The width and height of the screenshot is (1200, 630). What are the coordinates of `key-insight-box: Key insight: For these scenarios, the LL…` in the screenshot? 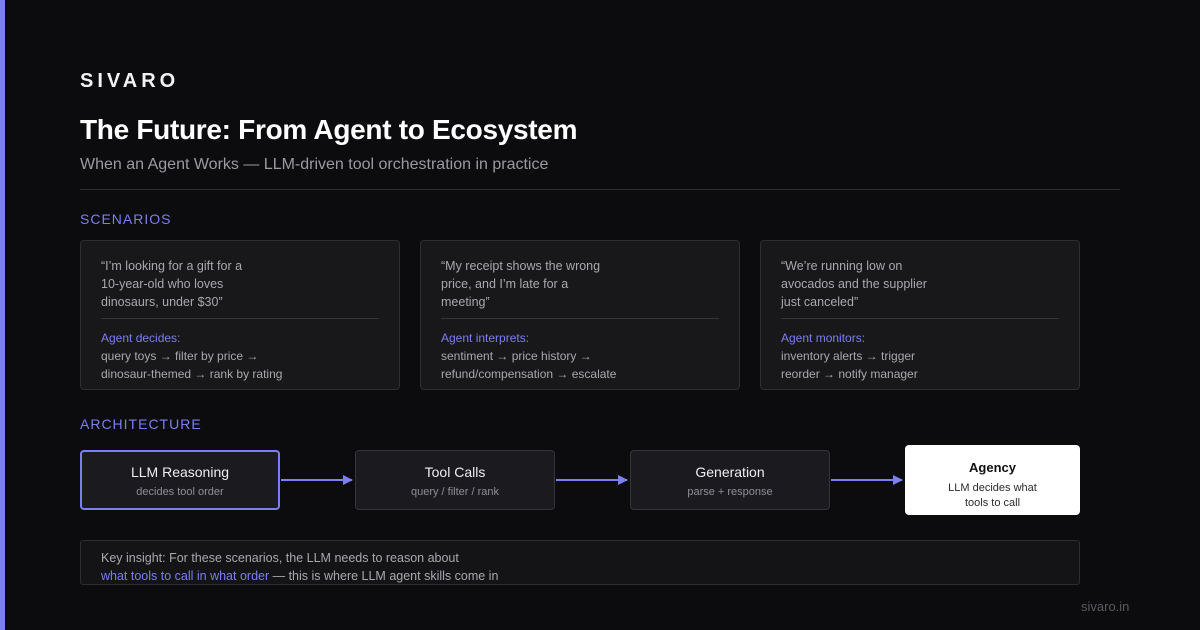 It's located at (580, 562).